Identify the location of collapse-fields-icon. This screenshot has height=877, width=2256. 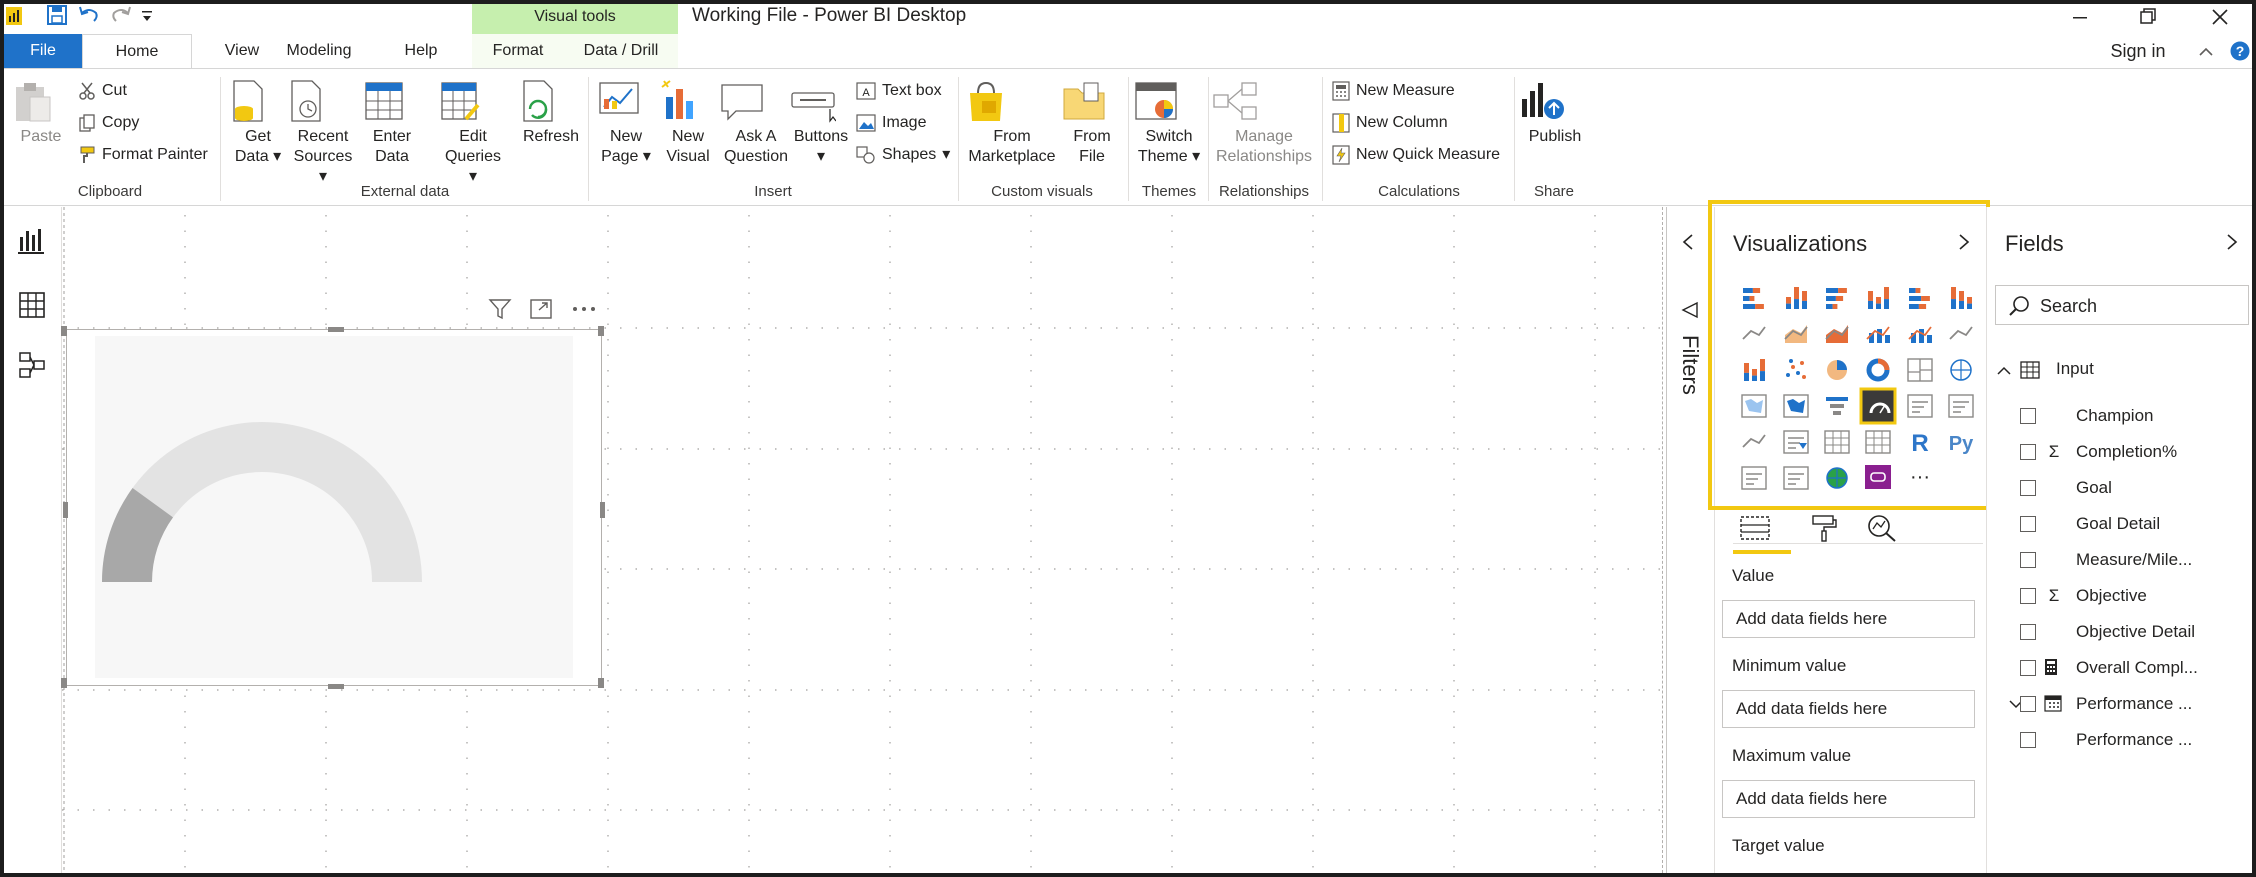
(2232, 242).